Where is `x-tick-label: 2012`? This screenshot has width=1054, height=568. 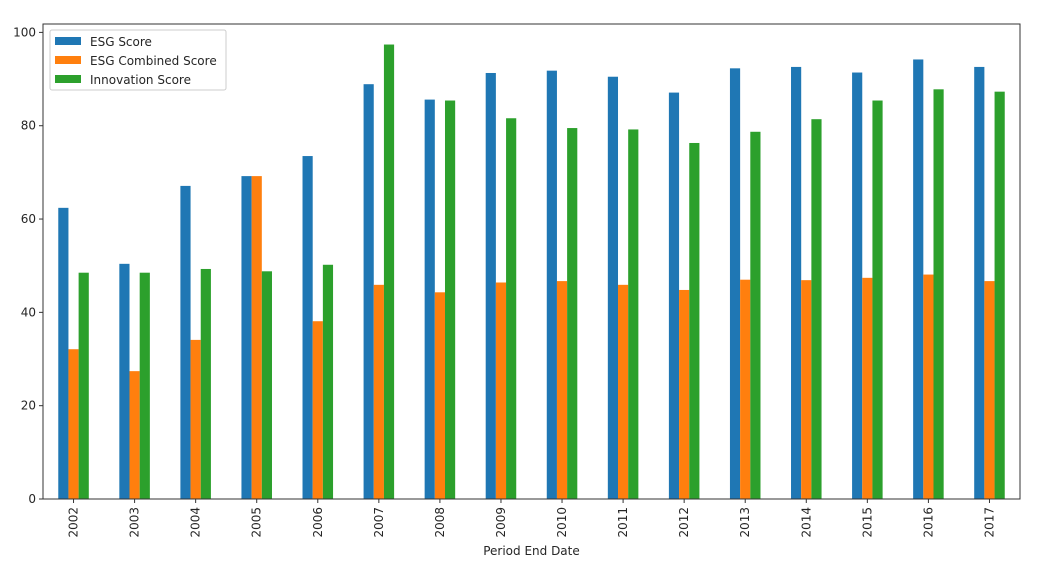 x-tick-label: 2012 is located at coordinates (684, 522).